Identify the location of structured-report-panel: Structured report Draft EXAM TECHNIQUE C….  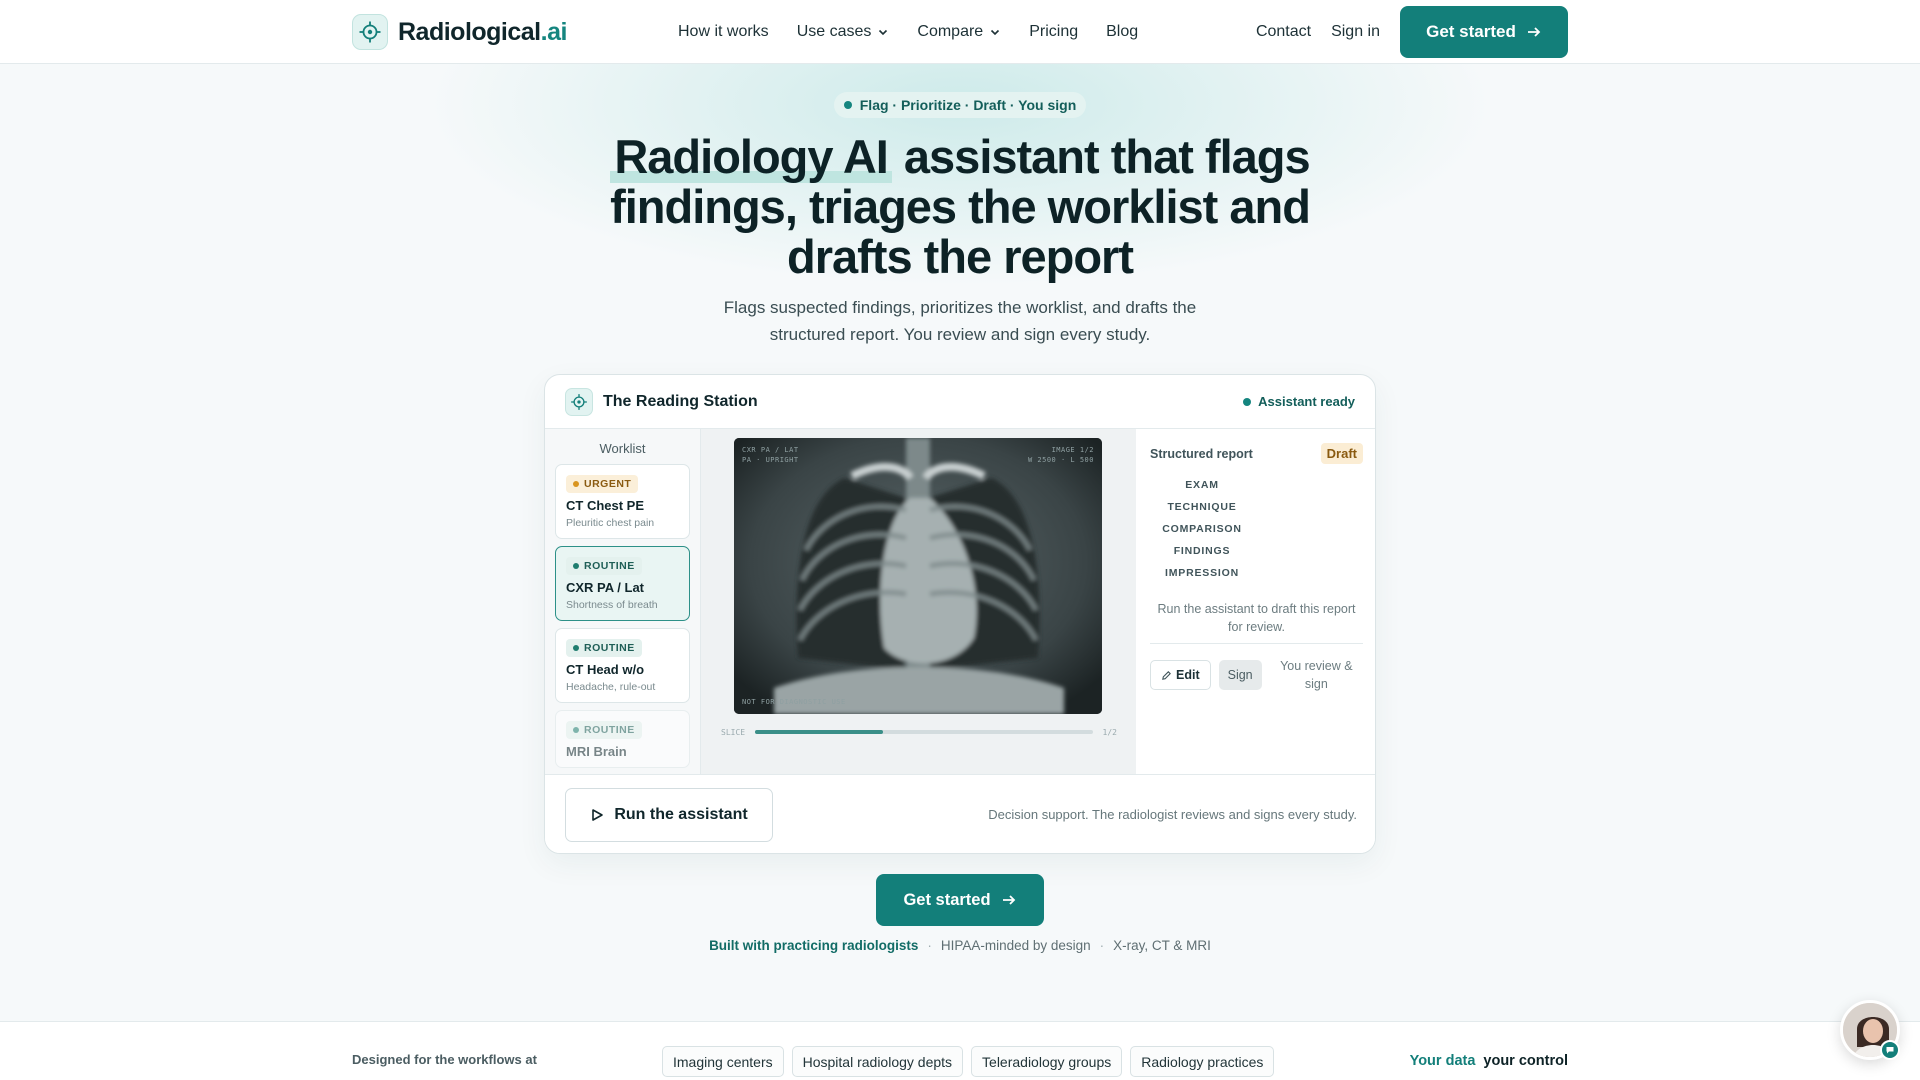
(1255, 601).